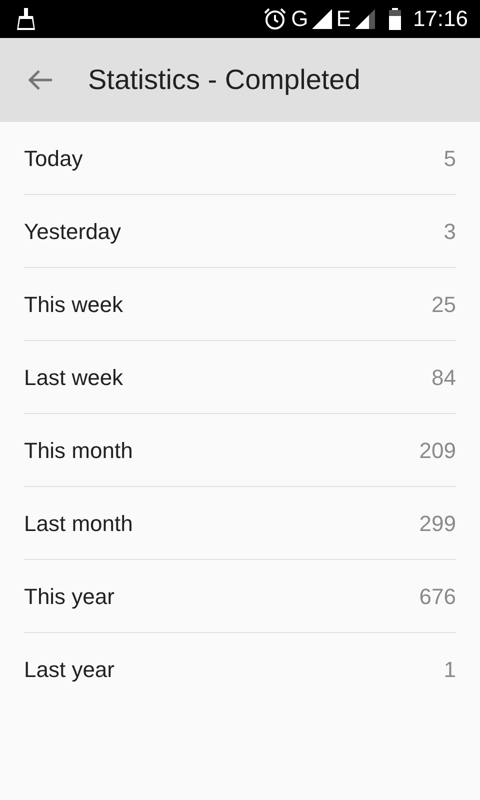  What do you see at coordinates (437, 450) in the screenshot?
I see `stat-value: 209` at bounding box center [437, 450].